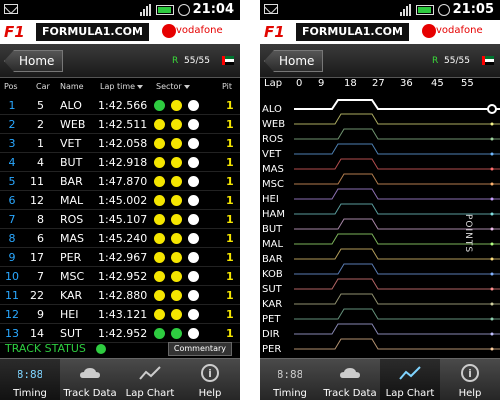 The height and width of the screenshot is (400, 500). What do you see at coordinates (277, 185) in the screenshot?
I see `driver-label: MSC` at bounding box center [277, 185].